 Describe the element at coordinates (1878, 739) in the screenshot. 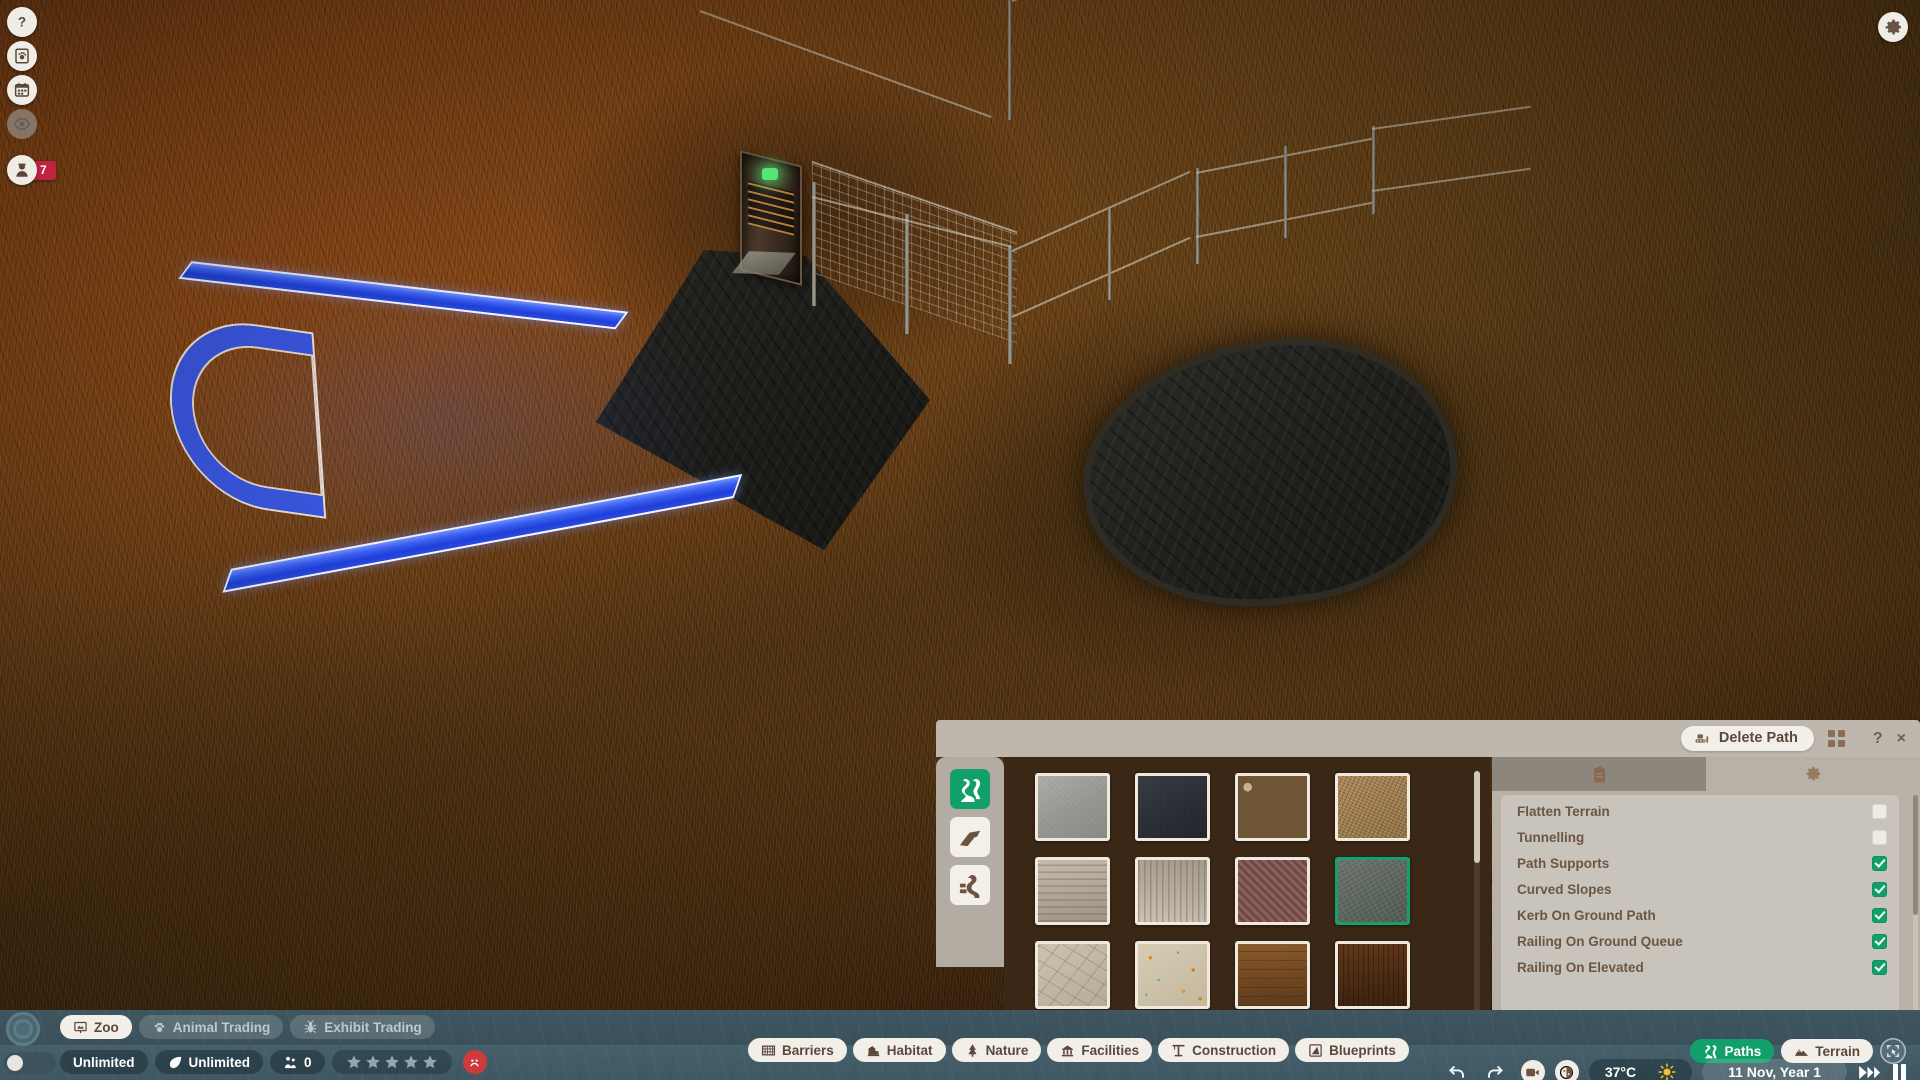

I see `panel-help-button: ?` at that location.